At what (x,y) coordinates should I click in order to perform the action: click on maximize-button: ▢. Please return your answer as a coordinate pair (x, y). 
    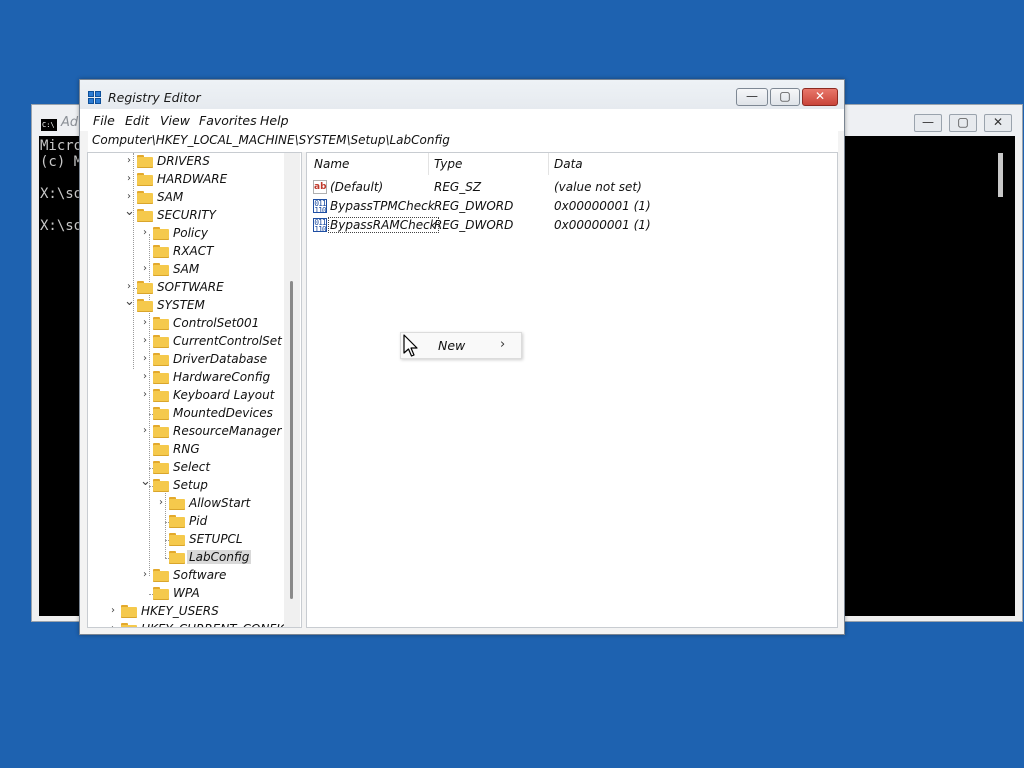
    Looking at the image, I should click on (785, 97).